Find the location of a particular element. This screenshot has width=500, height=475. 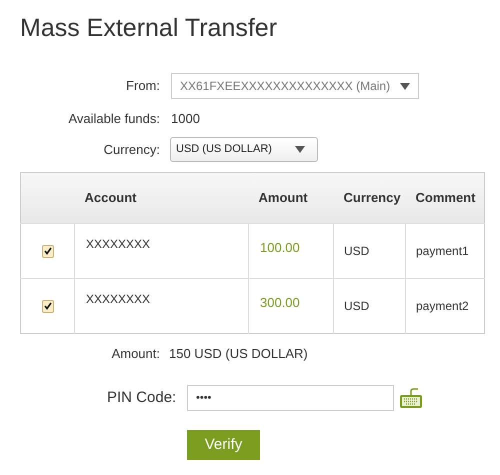

column-header: Comment is located at coordinates (445, 198).